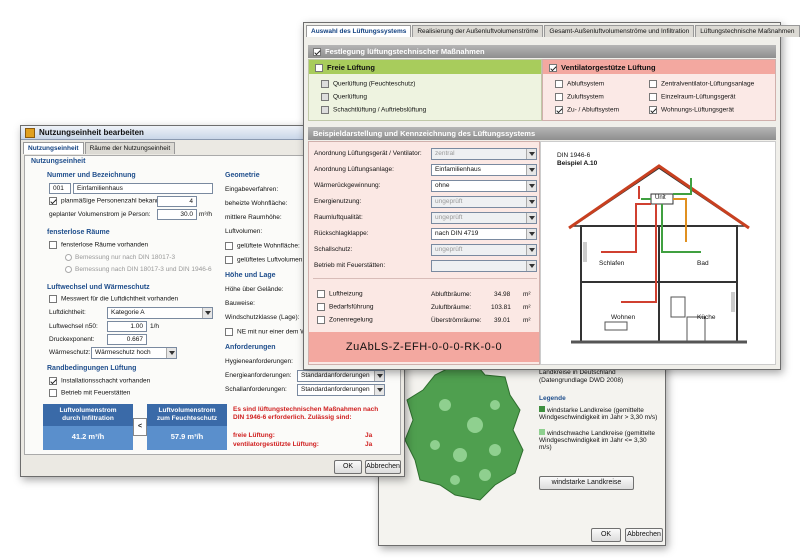  Describe the element at coordinates (644, 535) in the screenshot. I see `map-cancel-button: Abbrechen` at that location.